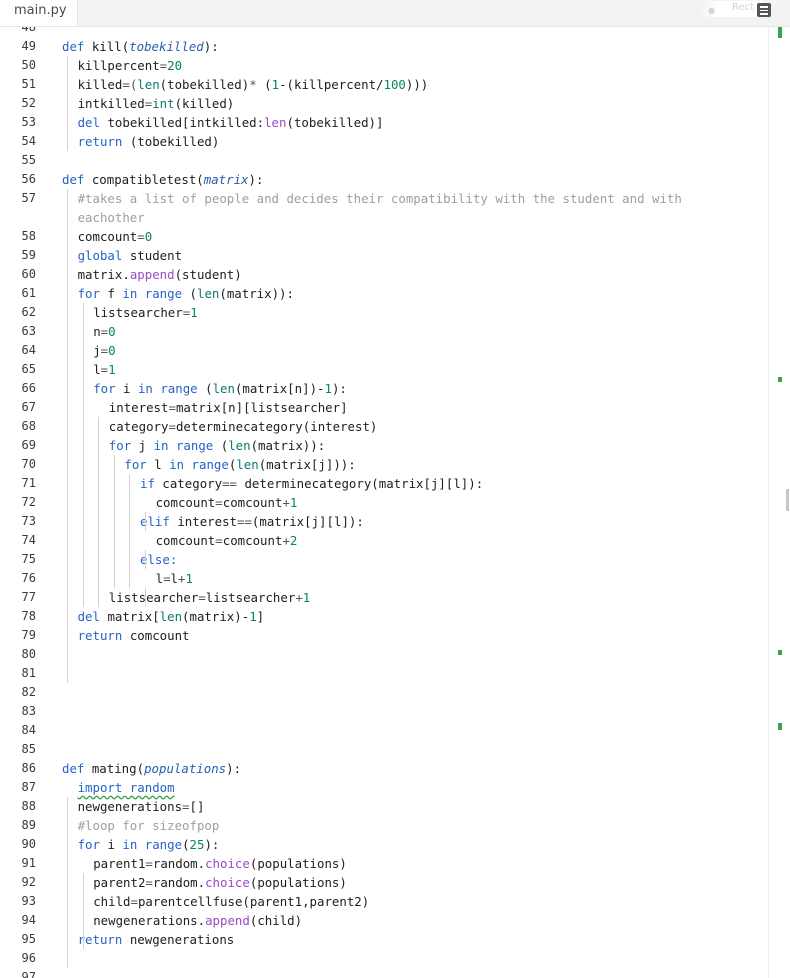 Image resolution: width=790 pixels, height=978 pixels. Describe the element at coordinates (384, 863) in the screenshot. I see `code-line: 91 parent1=random.choice(populations)` at that location.